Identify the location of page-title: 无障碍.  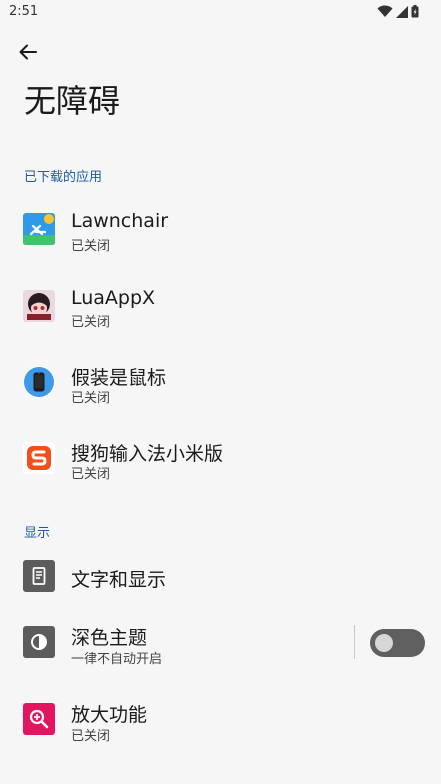
(72, 101).